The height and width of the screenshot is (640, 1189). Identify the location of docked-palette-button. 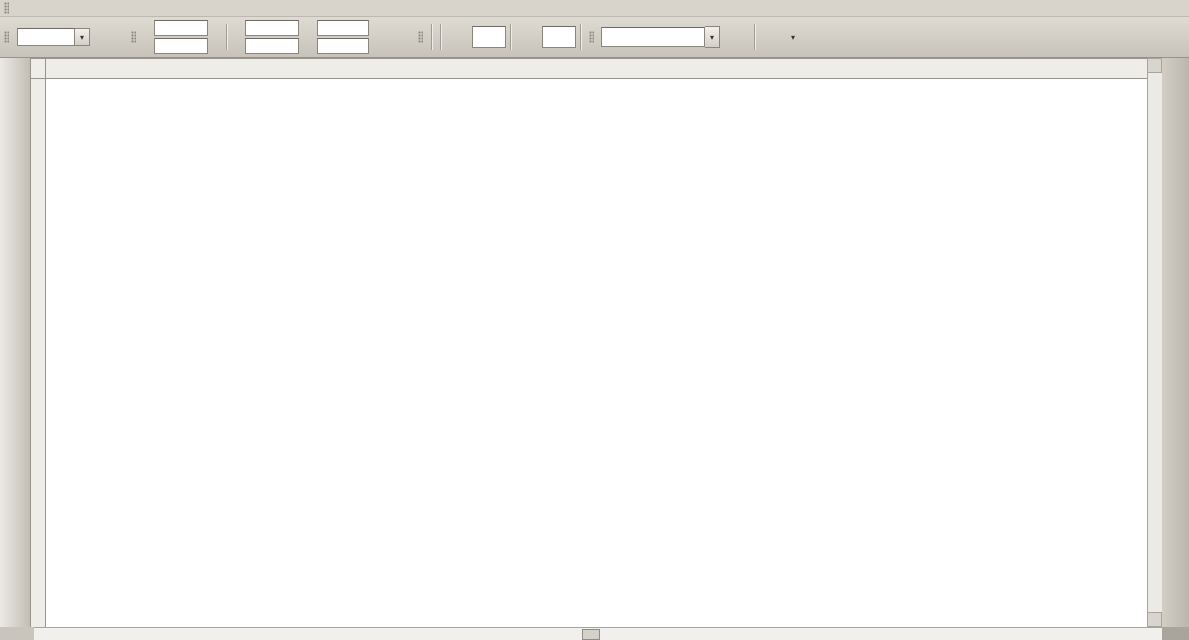
(1176, 77).